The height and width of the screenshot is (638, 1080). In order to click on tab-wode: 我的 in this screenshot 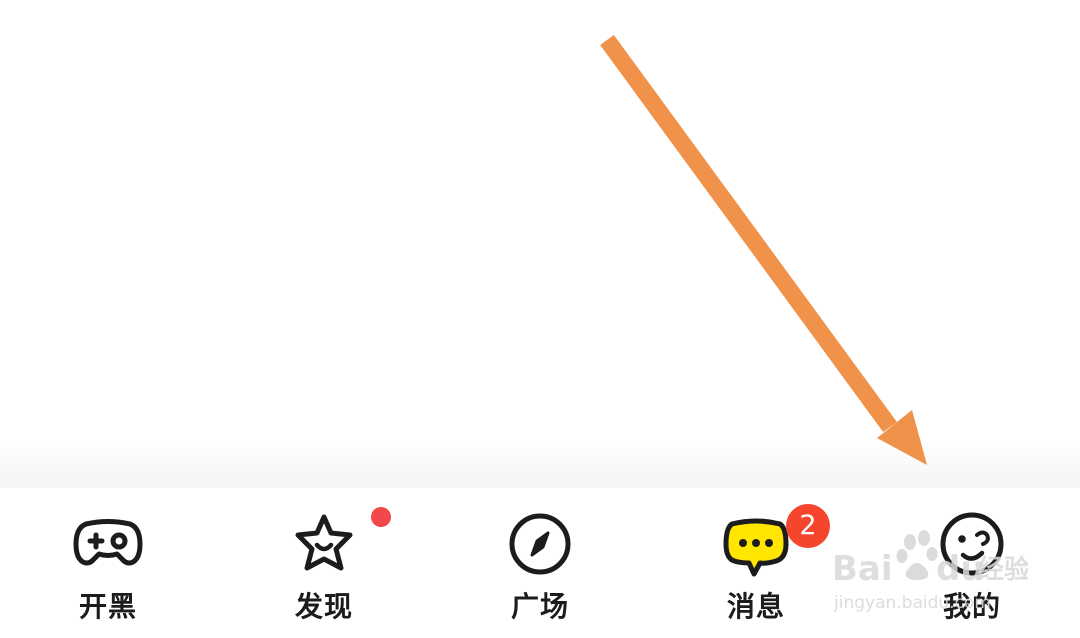, I will do `click(972, 563)`.